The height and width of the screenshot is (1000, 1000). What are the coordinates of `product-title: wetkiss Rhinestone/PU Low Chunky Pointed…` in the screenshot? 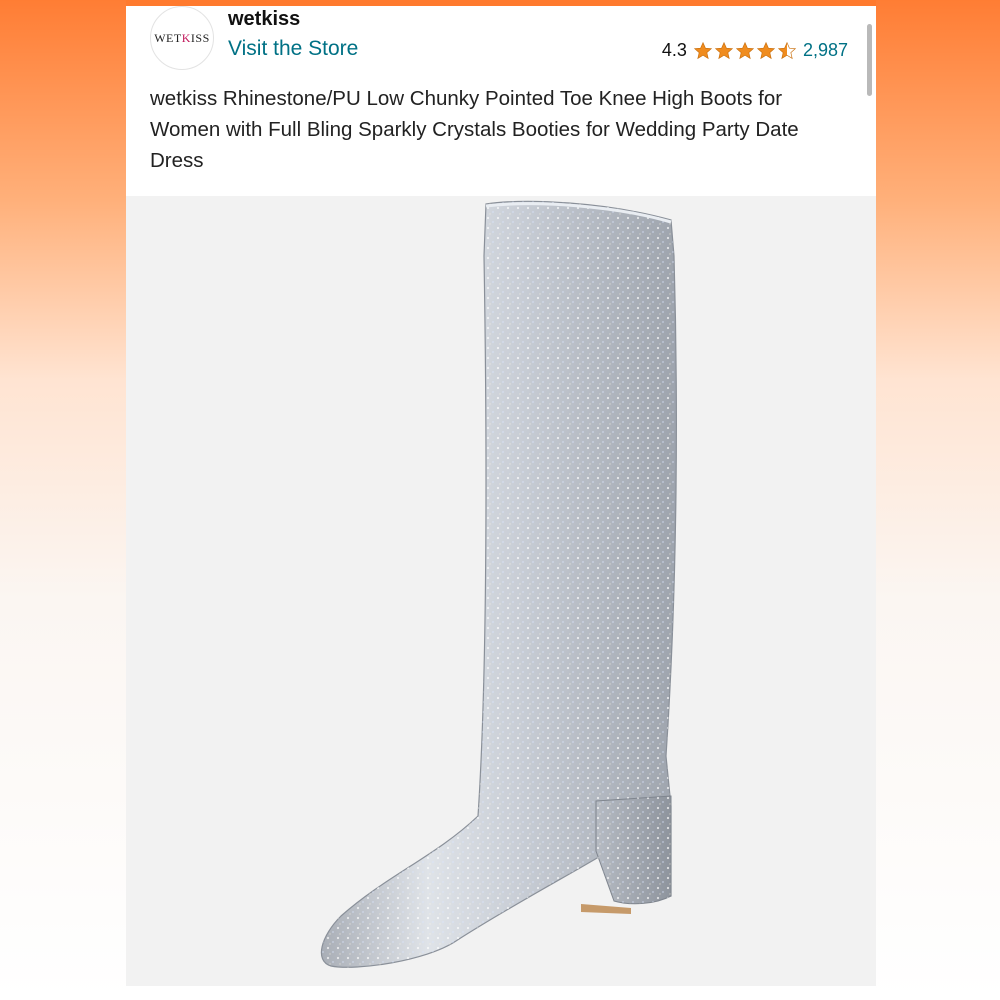 It's located at (474, 129).